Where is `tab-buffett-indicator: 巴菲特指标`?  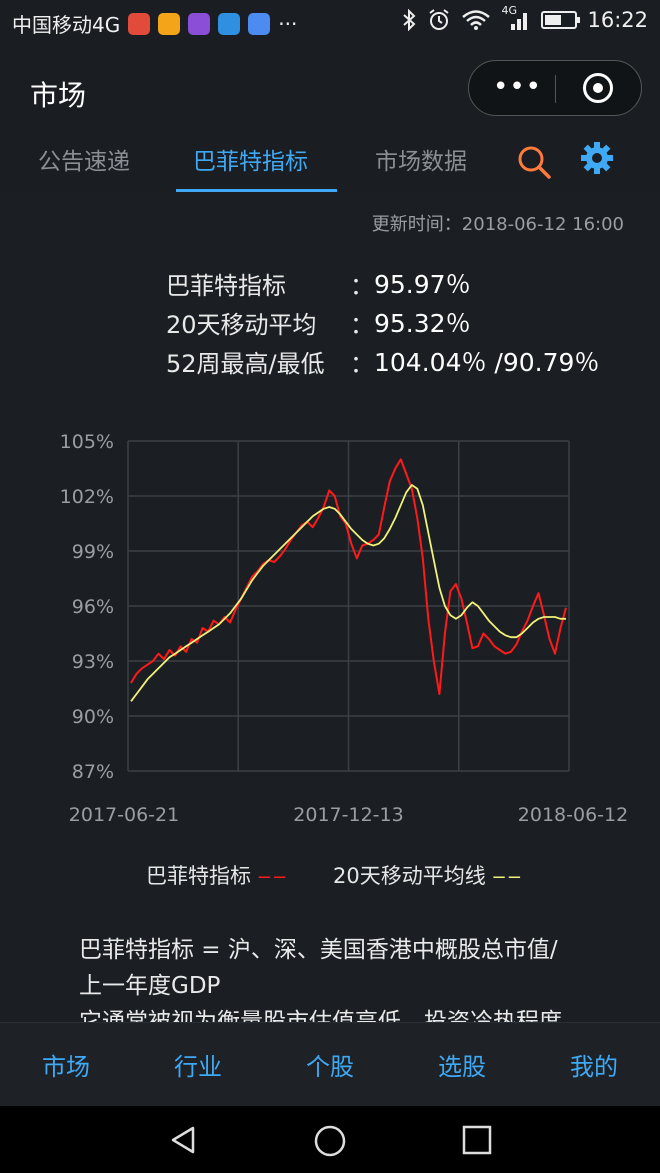
tab-buffett-indicator: 巴菲特指标 is located at coordinates (250, 159).